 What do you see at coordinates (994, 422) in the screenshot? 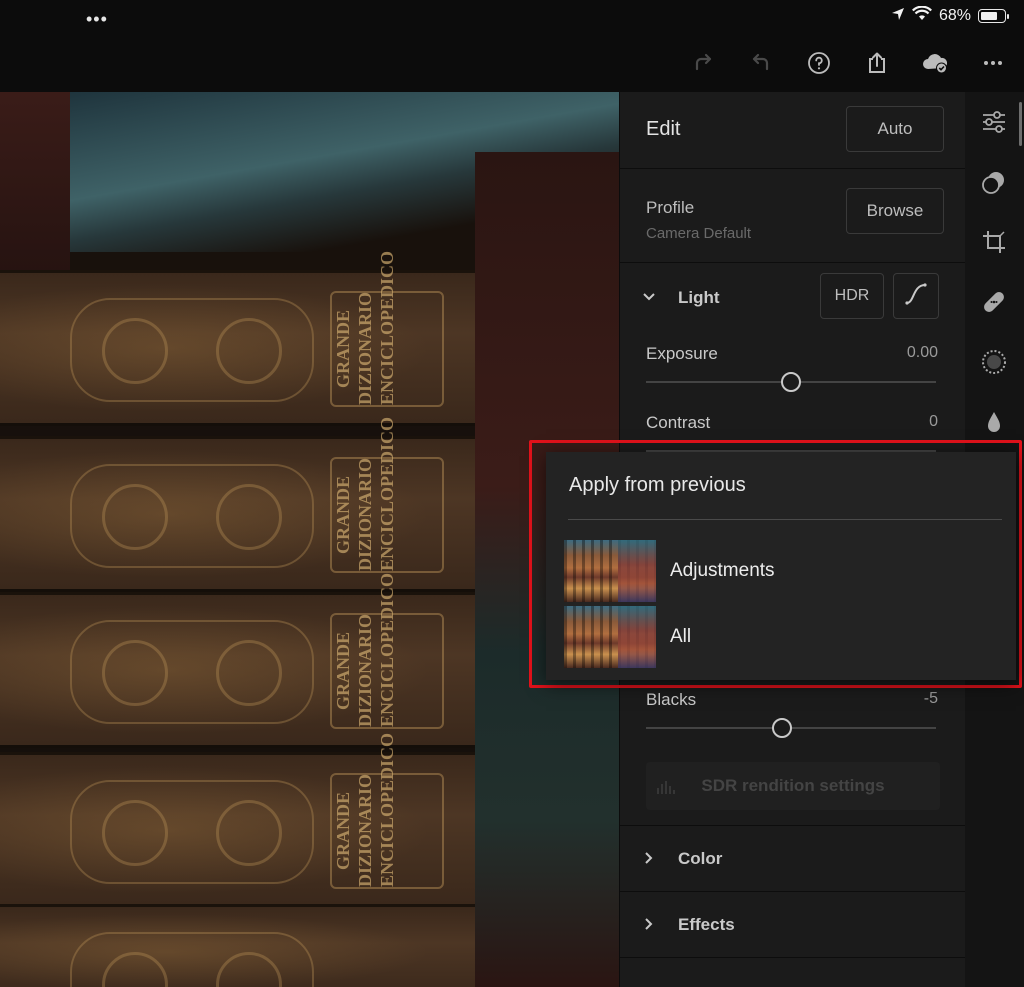
I see `color-drop-icon` at bounding box center [994, 422].